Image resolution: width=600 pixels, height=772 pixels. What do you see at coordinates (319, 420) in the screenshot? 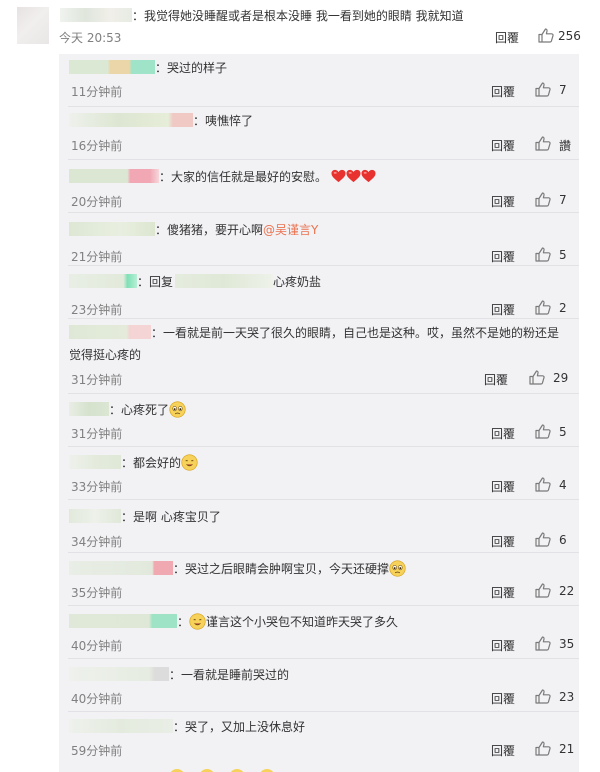
I see `reply-item: ：心疼死了 31分钟前 回覆 5` at bounding box center [319, 420].